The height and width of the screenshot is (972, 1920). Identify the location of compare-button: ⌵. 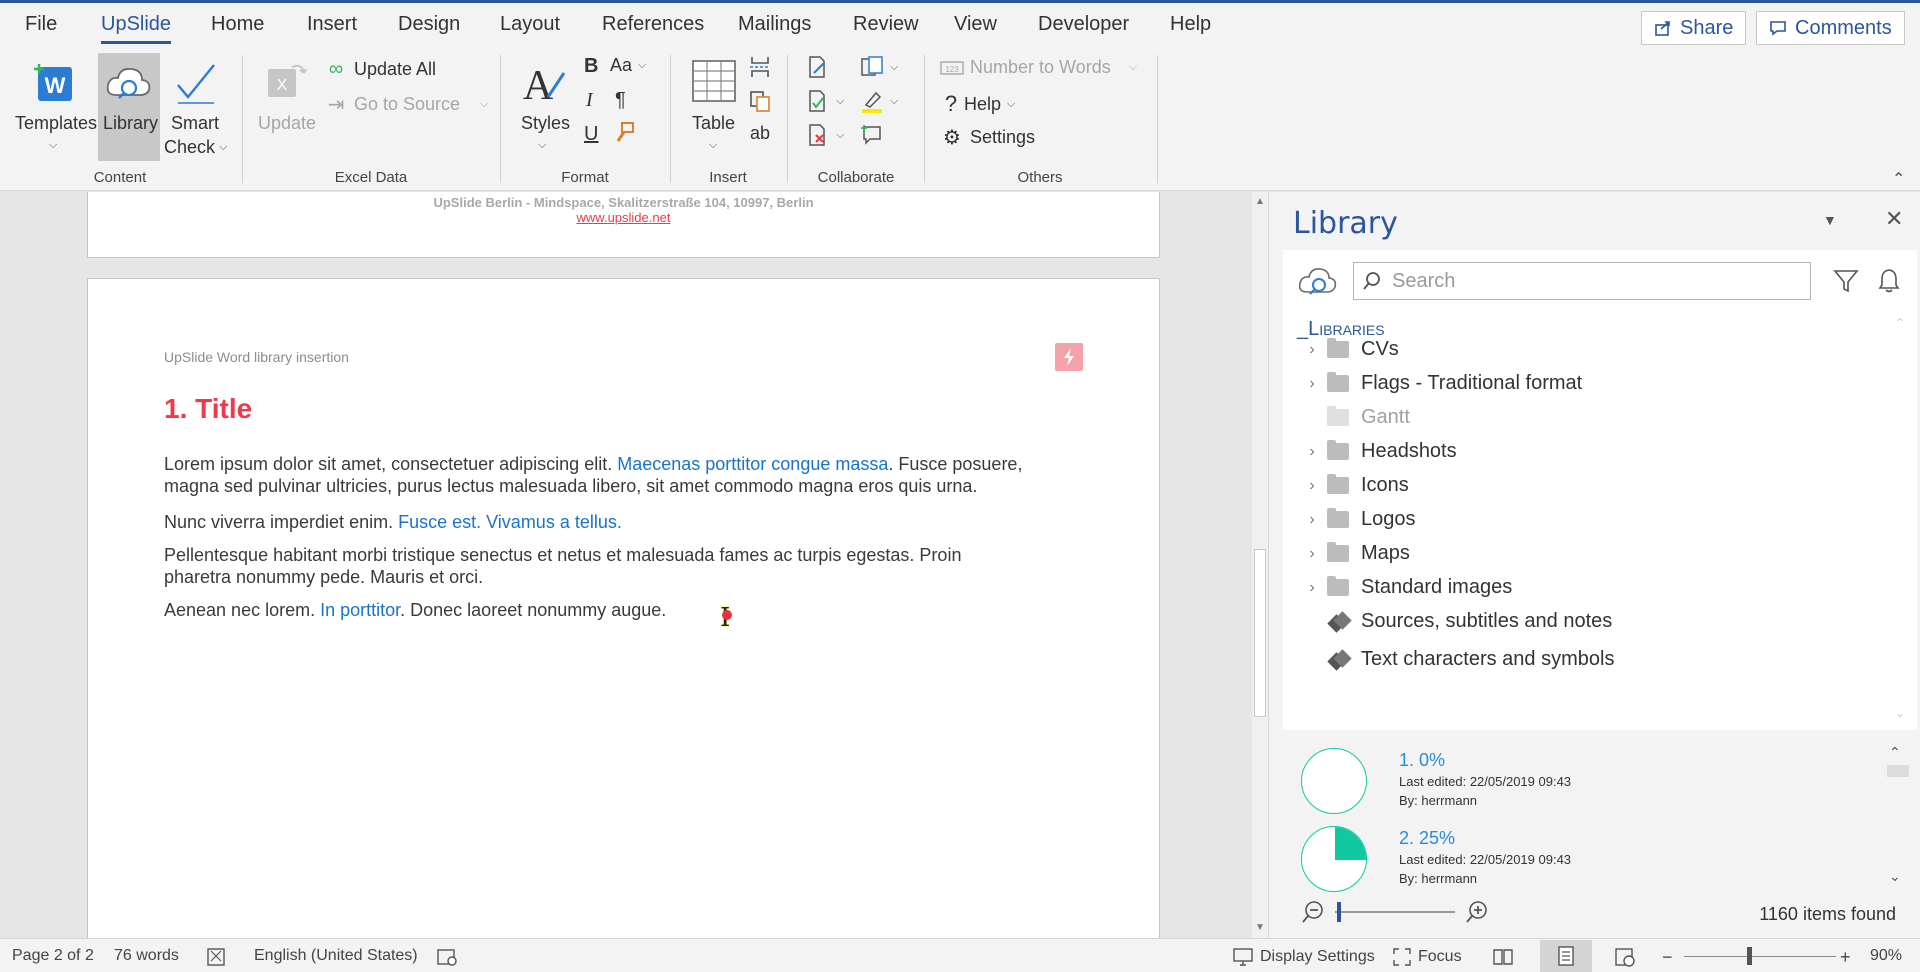
(879, 67).